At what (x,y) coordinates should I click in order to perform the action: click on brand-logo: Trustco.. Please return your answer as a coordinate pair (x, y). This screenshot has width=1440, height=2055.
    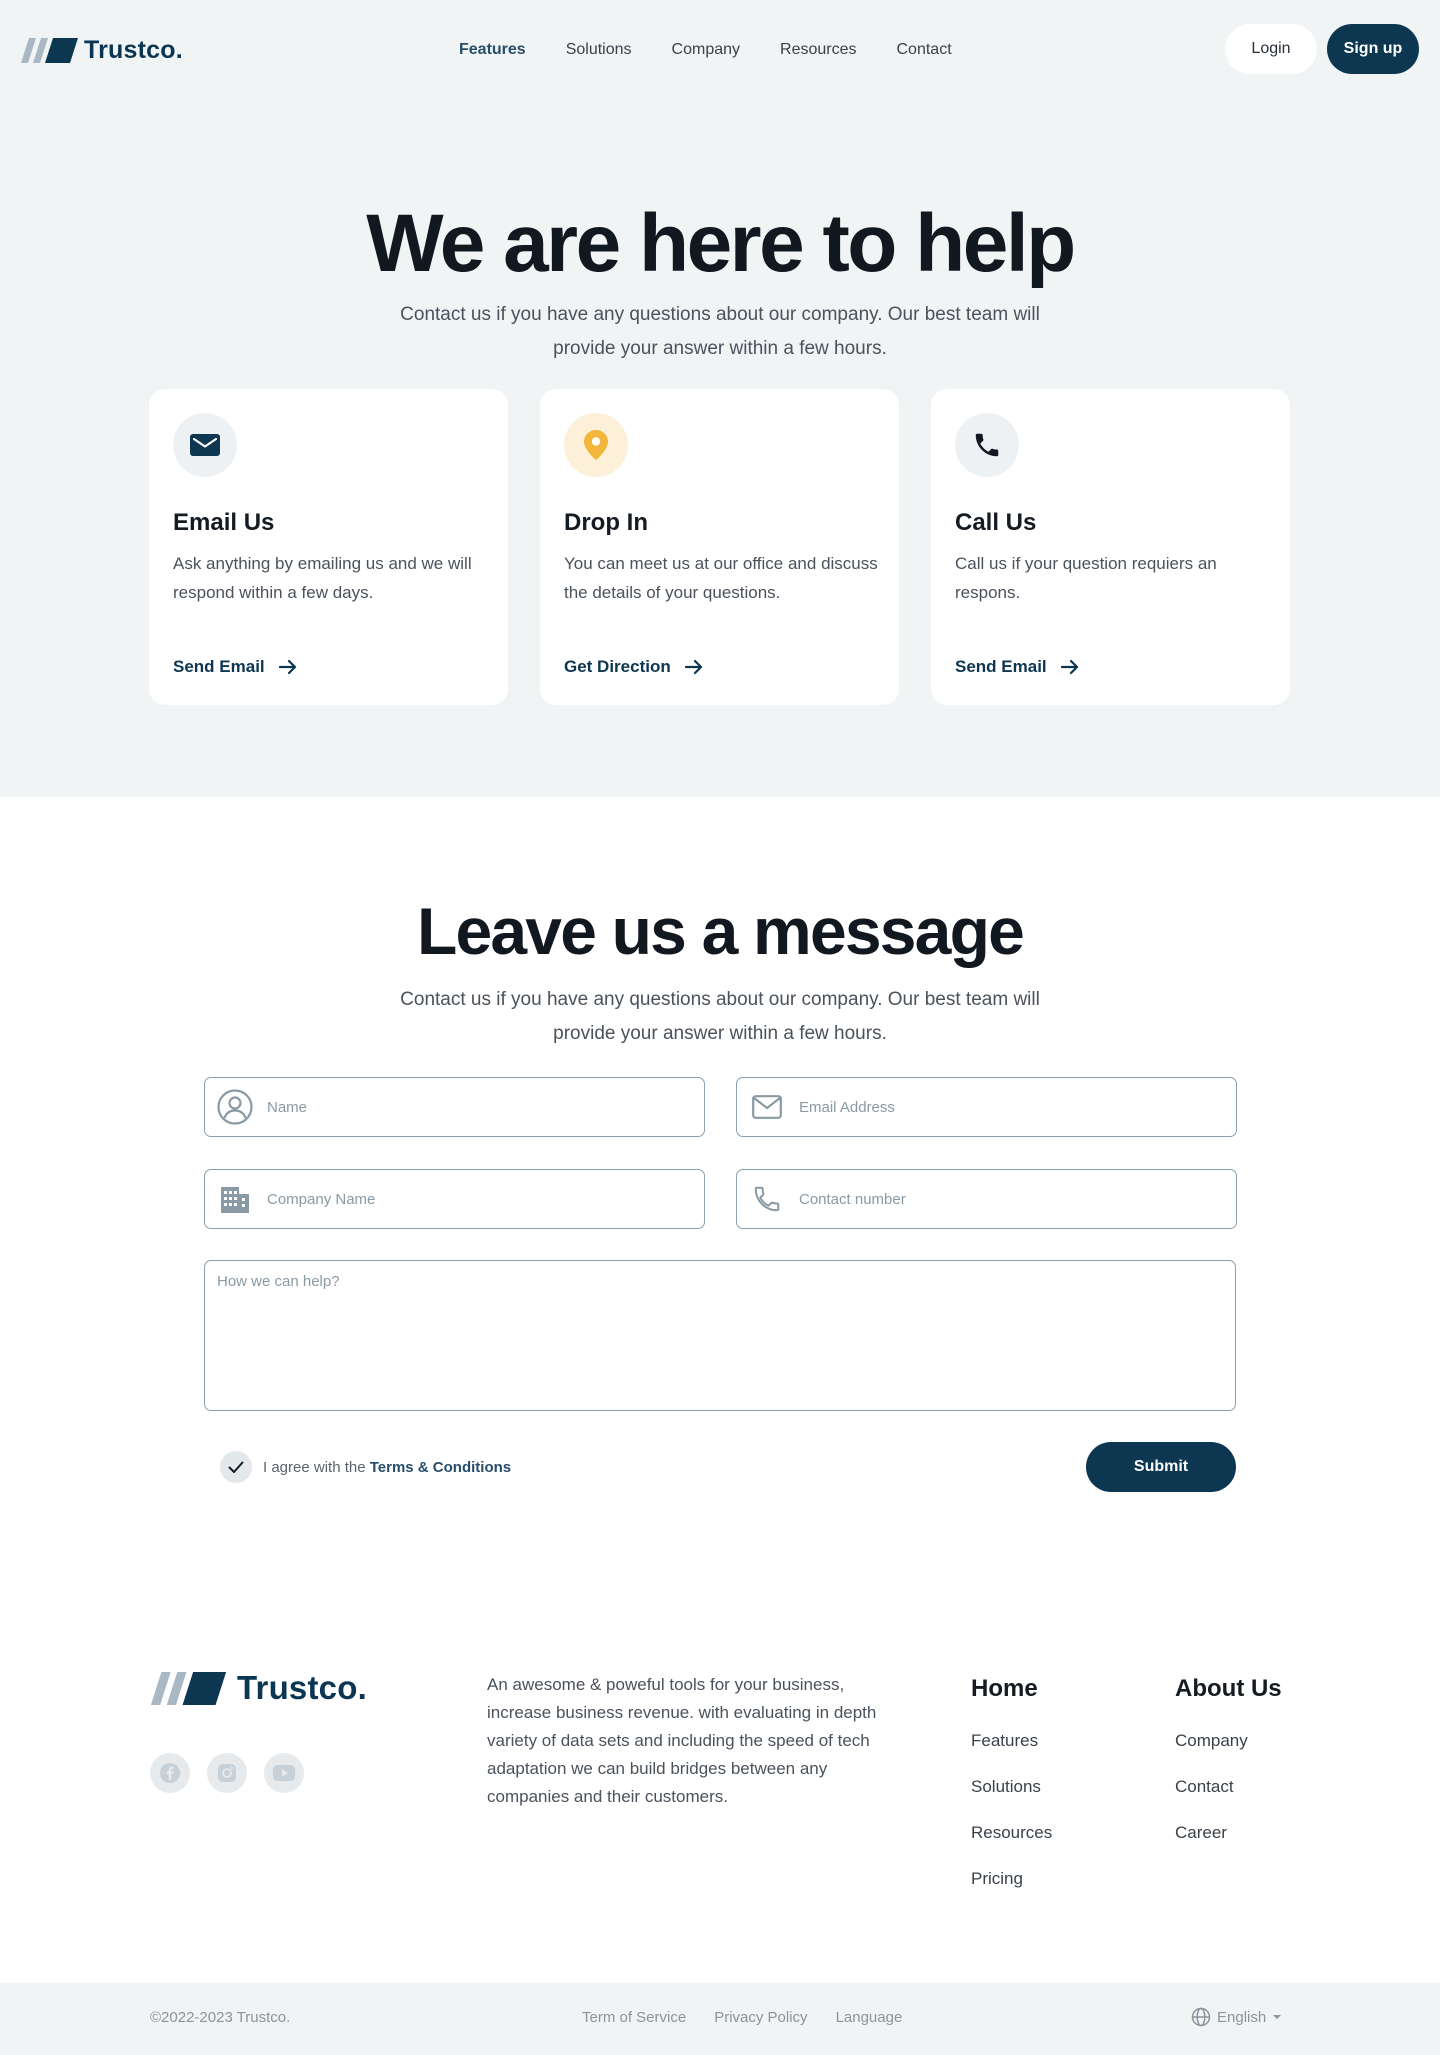
    Looking at the image, I should click on (102, 50).